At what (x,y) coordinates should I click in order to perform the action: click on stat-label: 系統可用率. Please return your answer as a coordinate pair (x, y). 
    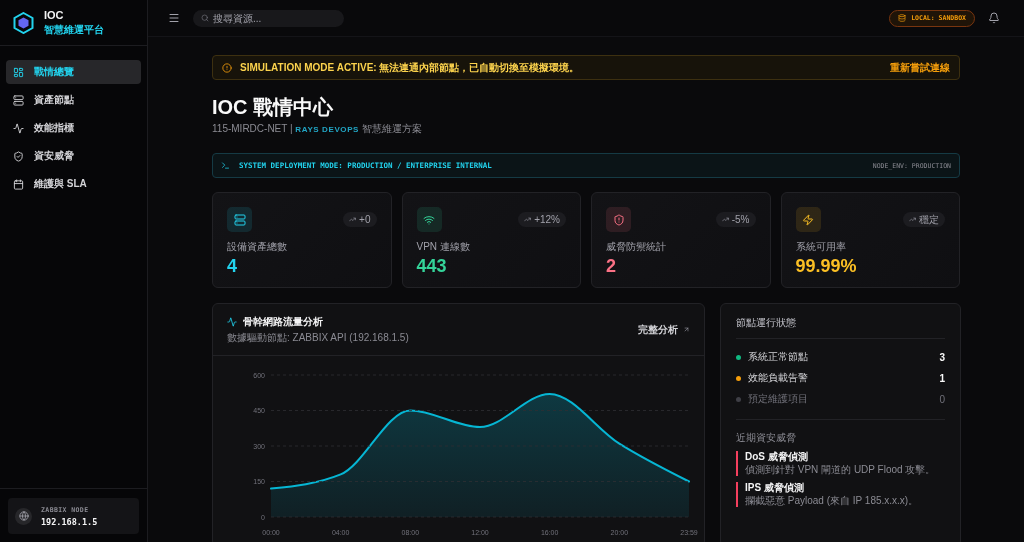
    Looking at the image, I should click on (821, 247).